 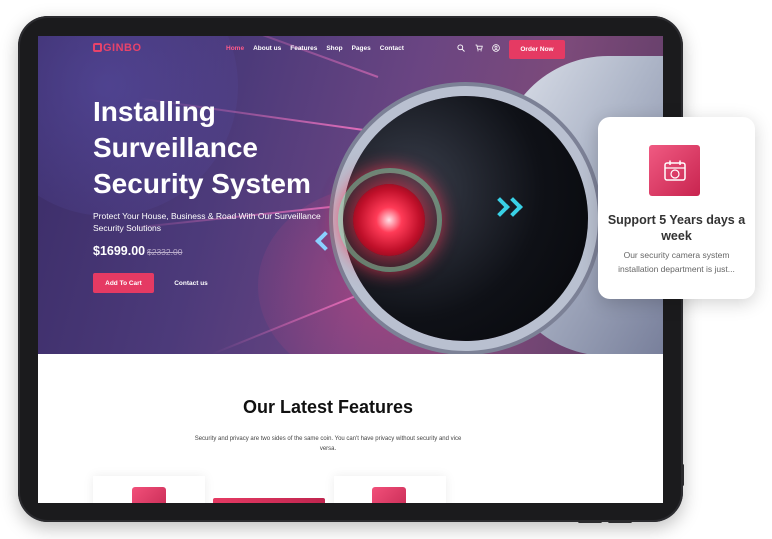 What do you see at coordinates (334, 48) in the screenshot?
I see `nav-link-shop: Shop` at bounding box center [334, 48].